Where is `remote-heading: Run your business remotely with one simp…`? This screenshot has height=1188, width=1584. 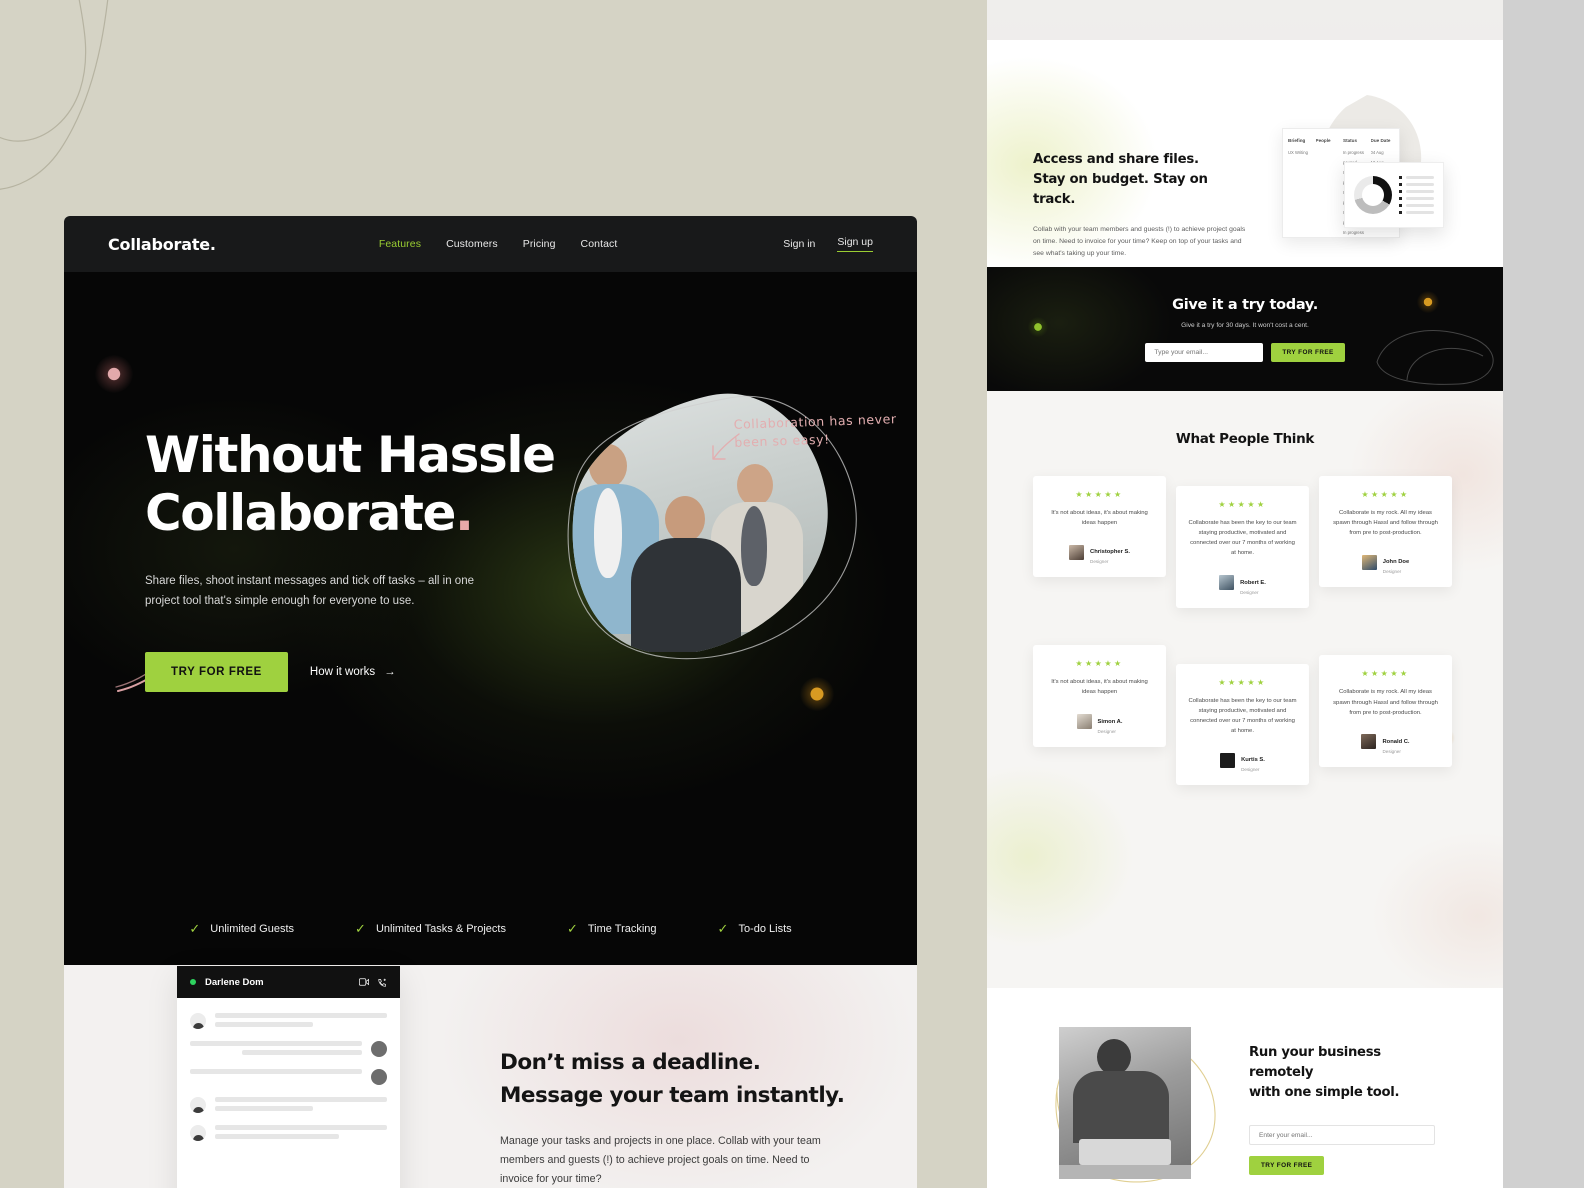 remote-heading: Run your business remotely with one simp… is located at coordinates (1349, 1072).